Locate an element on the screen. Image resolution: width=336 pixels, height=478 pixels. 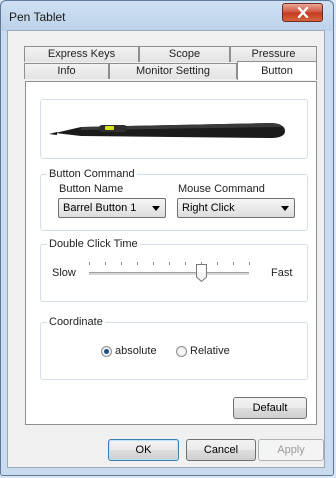
title-bar: Pen Tablet is located at coordinates (167, 16).